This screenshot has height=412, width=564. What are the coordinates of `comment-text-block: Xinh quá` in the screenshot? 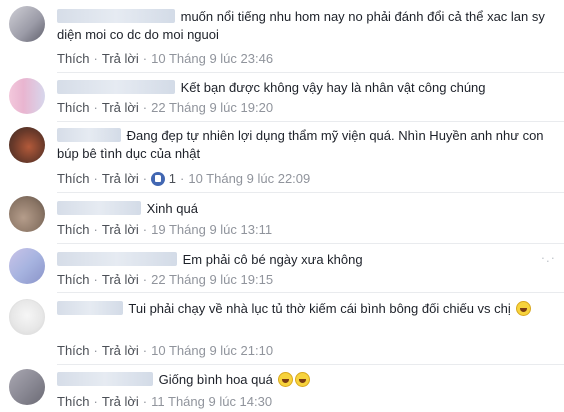 It's located at (303, 209).